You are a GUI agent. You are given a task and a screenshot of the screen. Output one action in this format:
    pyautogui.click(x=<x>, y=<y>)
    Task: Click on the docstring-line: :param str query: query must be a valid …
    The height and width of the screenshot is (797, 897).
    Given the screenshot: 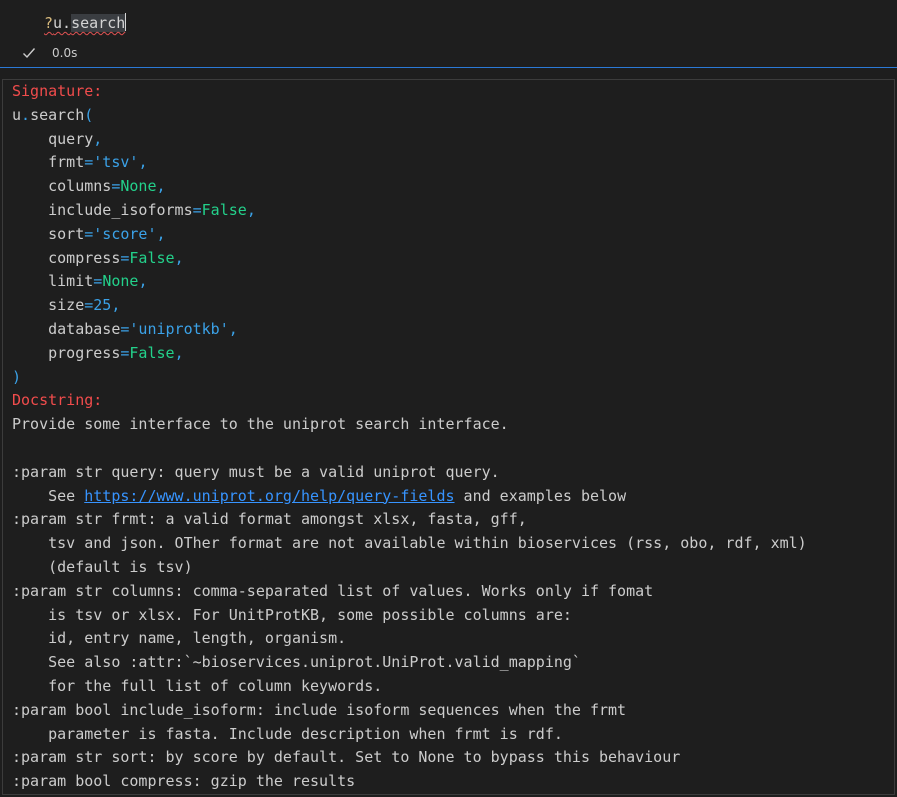 What is the action you would take?
    pyautogui.click(x=256, y=471)
    